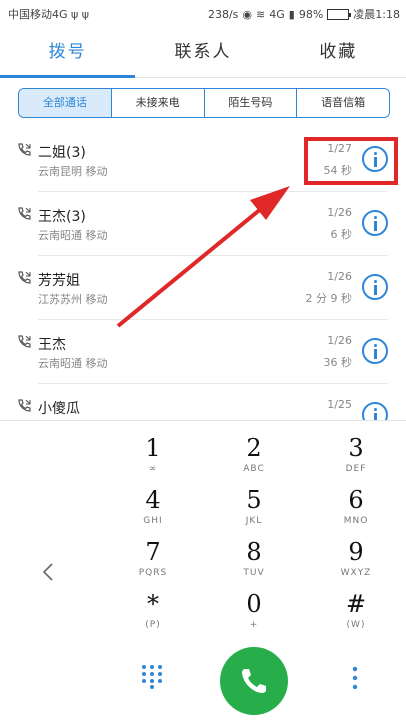 Image resolution: width=406 pixels, height=722 pixels. What do you see at coordinates (342, 103) in the screenshot?
I see `filter-voicemail: 语音信箱` at bounding box center [342, 103].